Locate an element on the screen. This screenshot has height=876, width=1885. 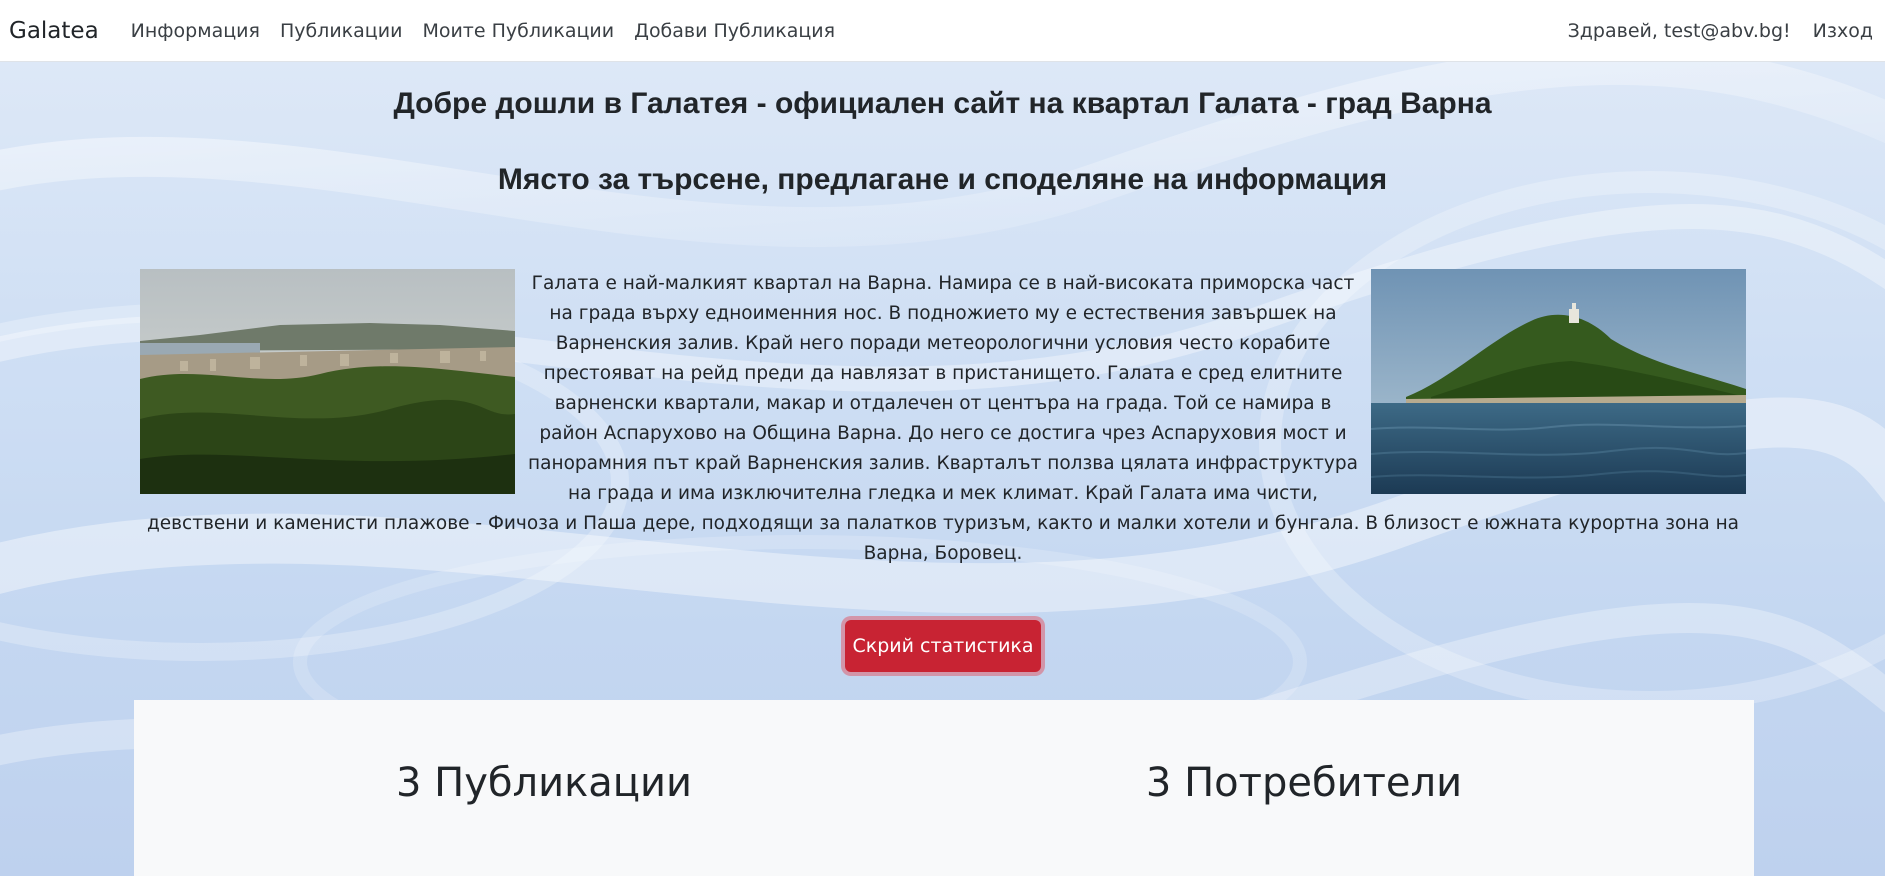
nav-user-area: Здравей, test@abv.bg! Изход is located at coordinates (1720, 31).